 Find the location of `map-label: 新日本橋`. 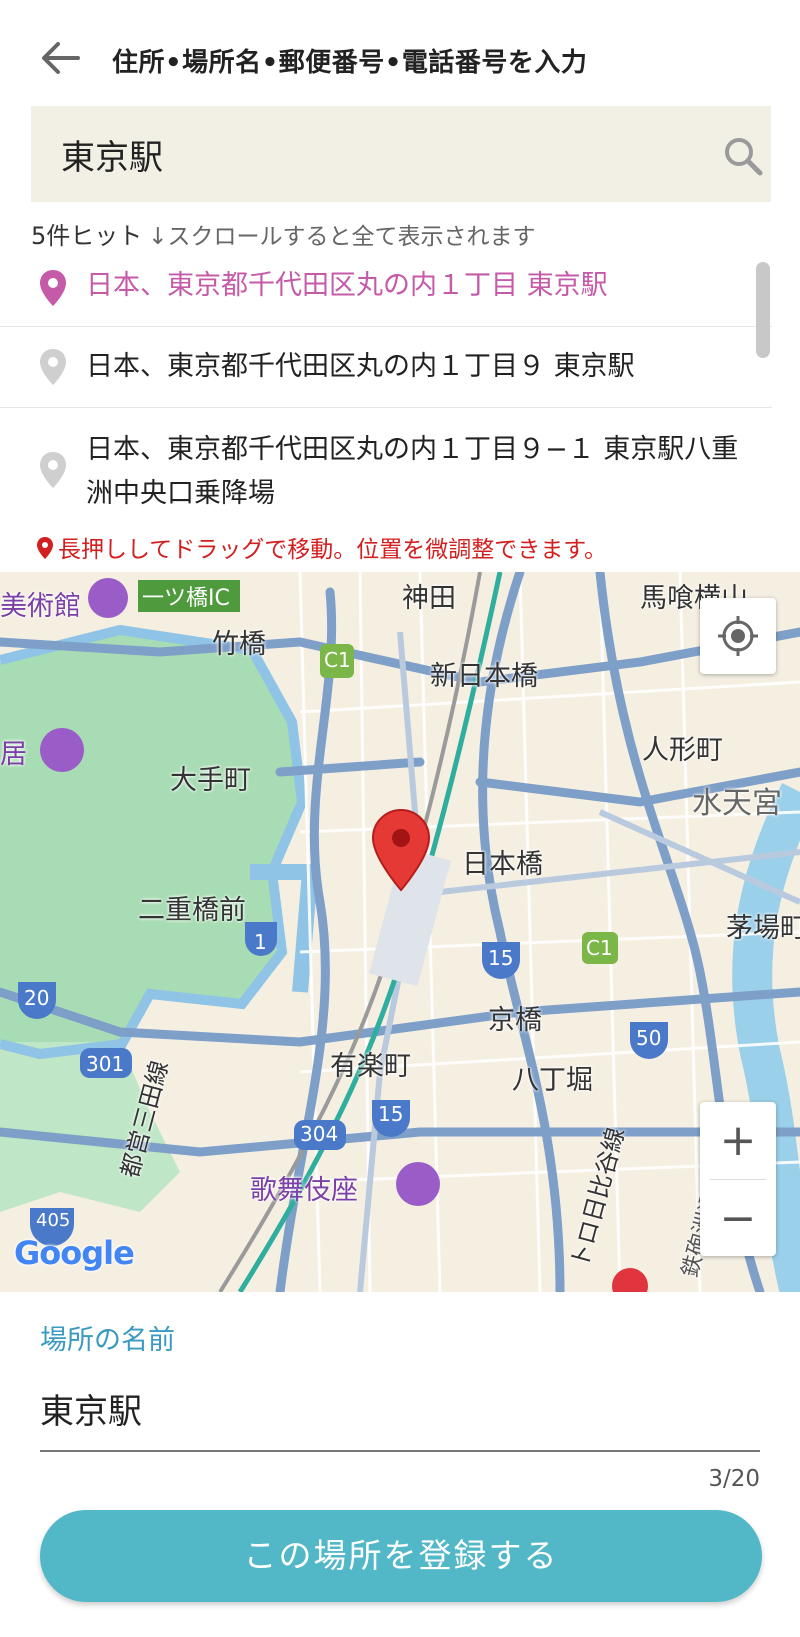

map-label: 新日本橋 is located at coordinates (484, 676).